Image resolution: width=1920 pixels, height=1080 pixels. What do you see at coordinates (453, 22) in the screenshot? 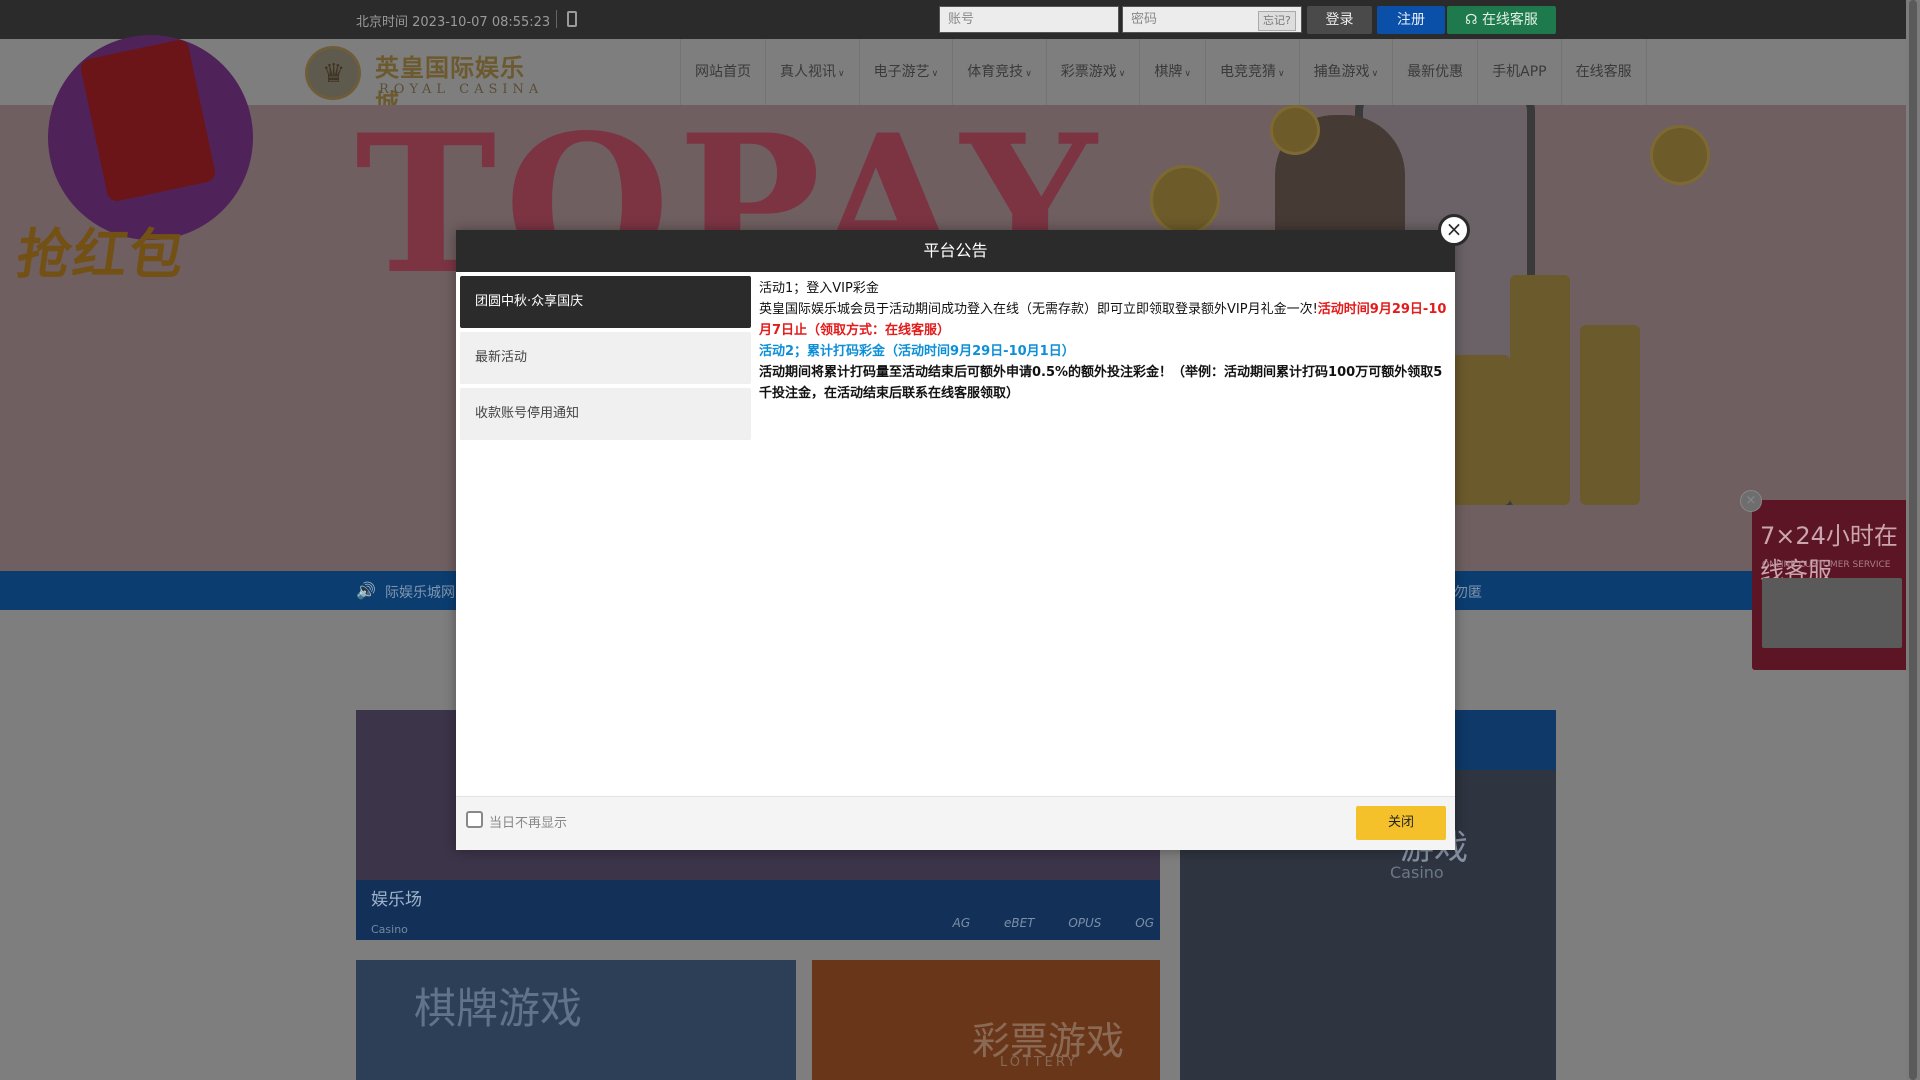
I see `beijing-clock: 北京时间 2023-10-07 08:55:23` at bounding box center [453, 22].